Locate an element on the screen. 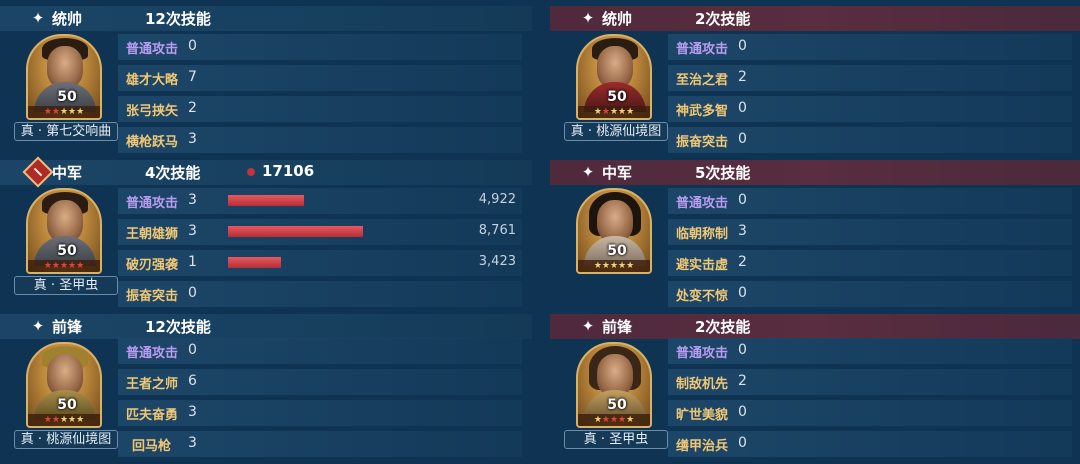  skill-name: 旷世美貌 is located at coordinates (702, 415).